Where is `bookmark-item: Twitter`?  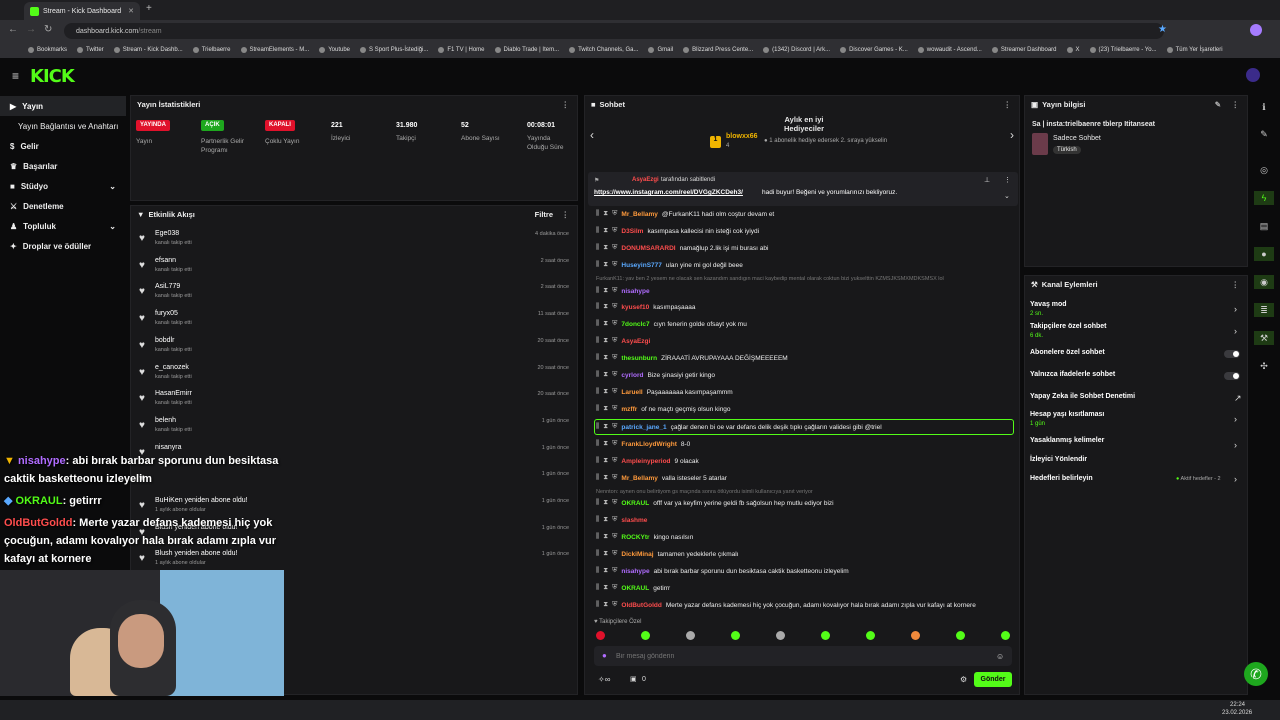
bookmark-item: Twitter is located at coordinates (90, 50).